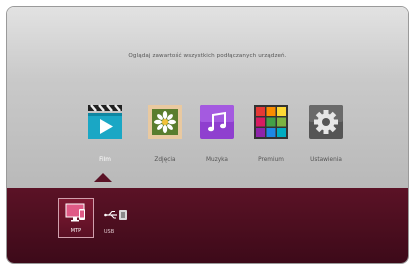 This screenshot has width=415, height=270. Describe the element at coordinates (103, 177) in the screenshot. I see `selection-pointer` at that location.